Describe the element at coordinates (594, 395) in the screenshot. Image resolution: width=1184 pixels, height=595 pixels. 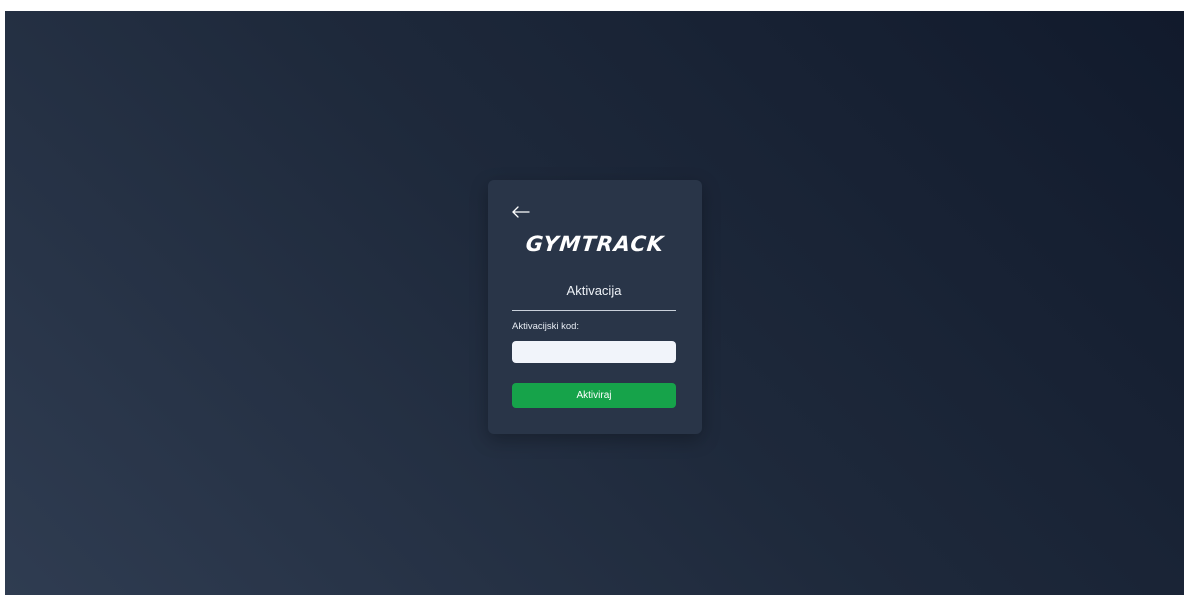
I see `activate-button: Aktiviraj` at that location.